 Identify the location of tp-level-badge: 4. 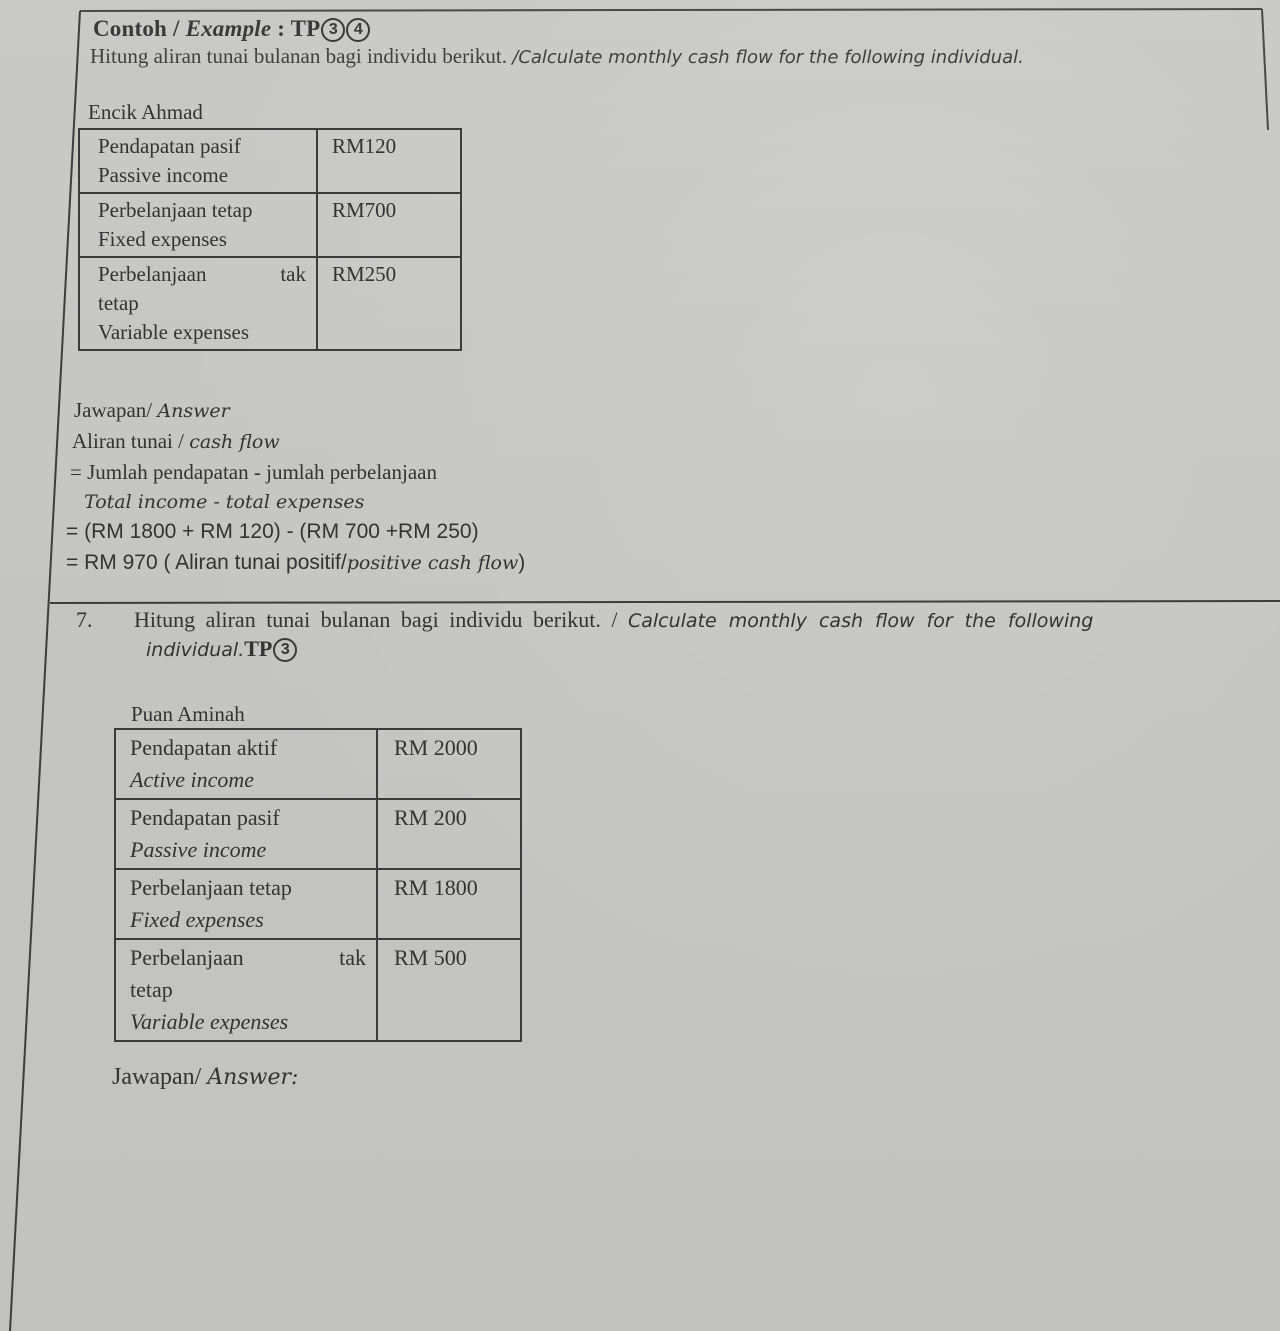
(358, 30).